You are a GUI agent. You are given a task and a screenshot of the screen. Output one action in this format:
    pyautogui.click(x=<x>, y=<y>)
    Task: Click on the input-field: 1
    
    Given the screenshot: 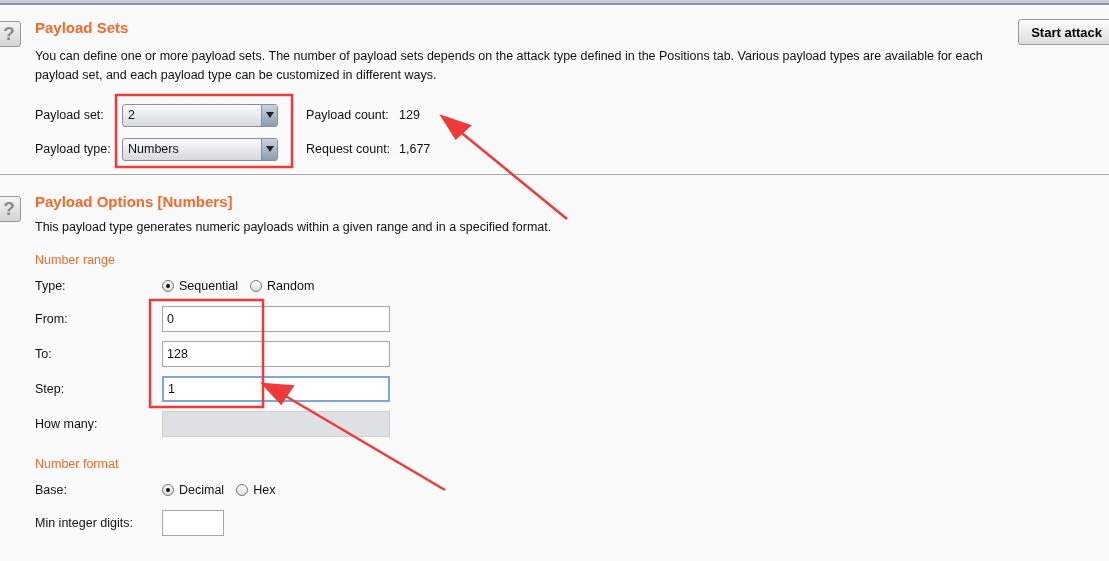 What is the action you would take?
    pyautogui.click(x=276, y=388)
    